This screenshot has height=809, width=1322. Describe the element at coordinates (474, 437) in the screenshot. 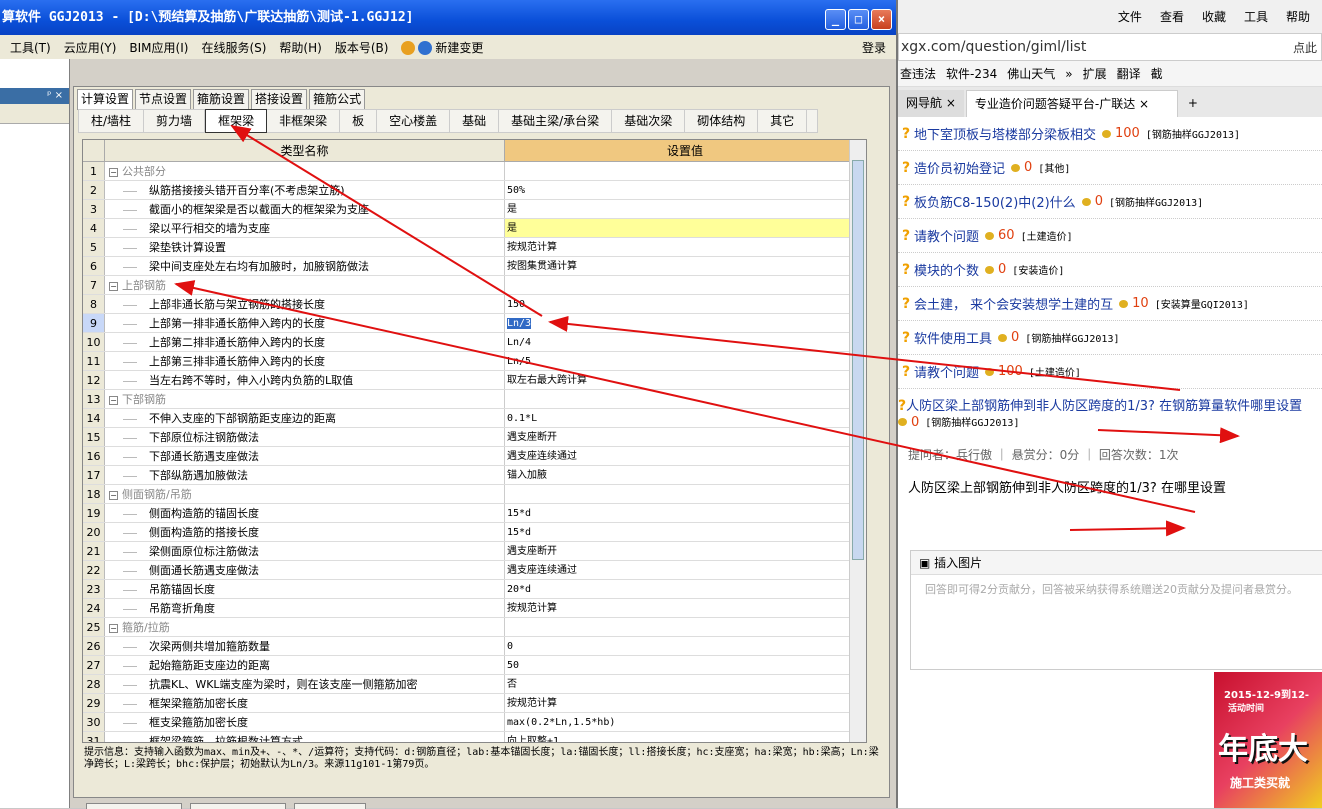

I see `table-row: 15 下部原位标注钢筋做法 遇支座断开` at that location.